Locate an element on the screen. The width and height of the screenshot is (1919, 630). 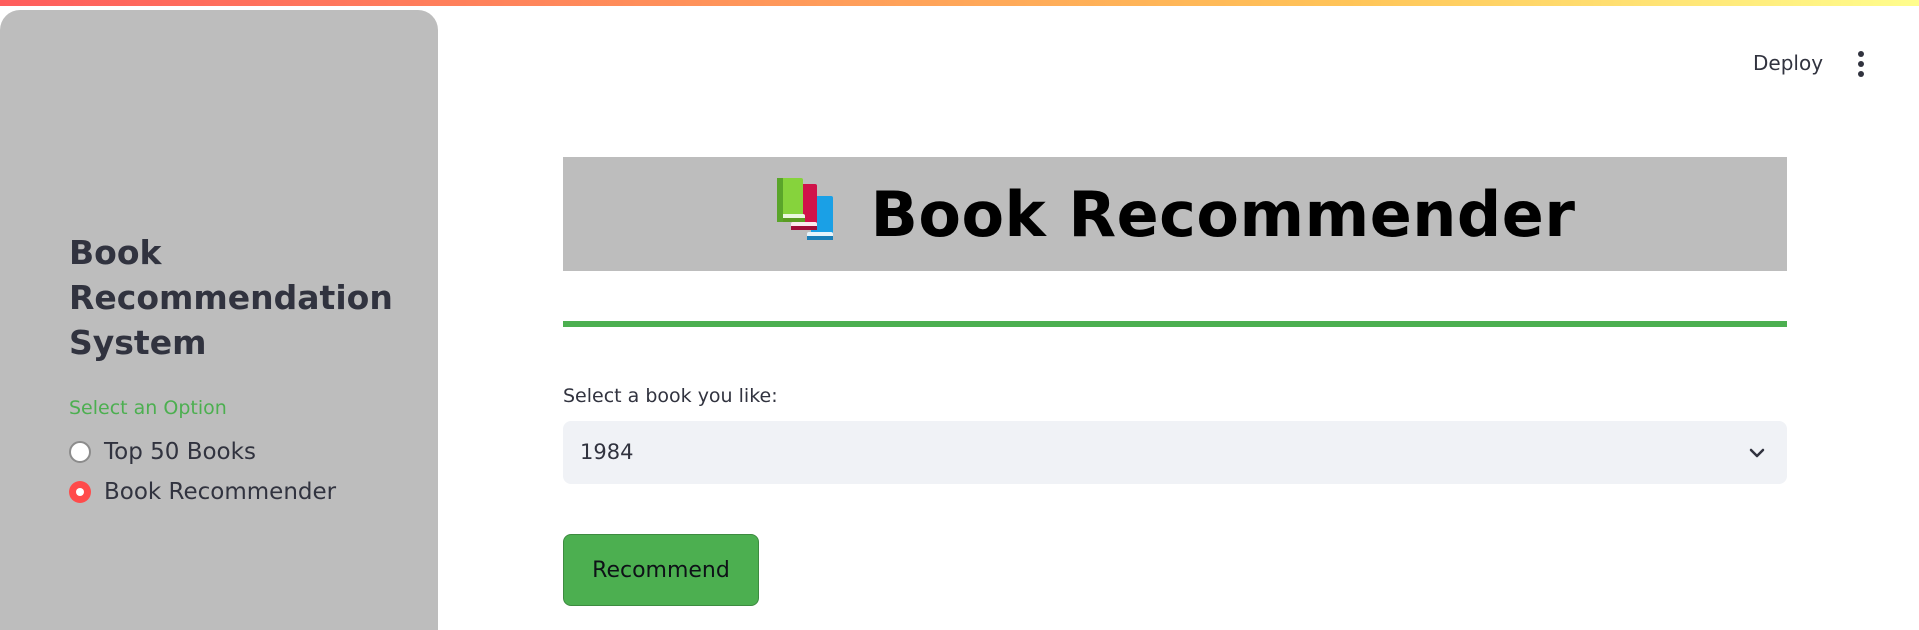
divider is located at coordinates (1175, 324).